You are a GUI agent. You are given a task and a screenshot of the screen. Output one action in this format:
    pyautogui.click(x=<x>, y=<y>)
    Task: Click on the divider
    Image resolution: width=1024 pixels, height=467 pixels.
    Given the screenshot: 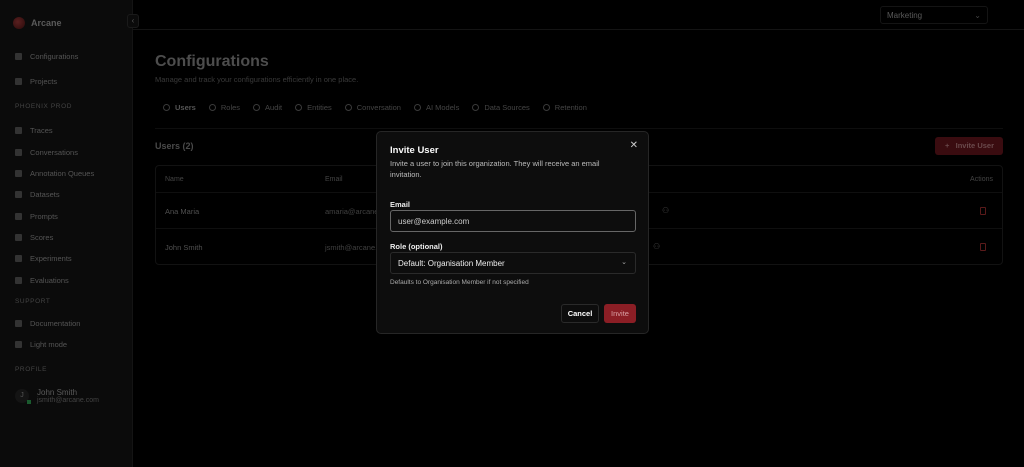 What is the action you would take?
    pyautogui.click(x=579, y=128)
    